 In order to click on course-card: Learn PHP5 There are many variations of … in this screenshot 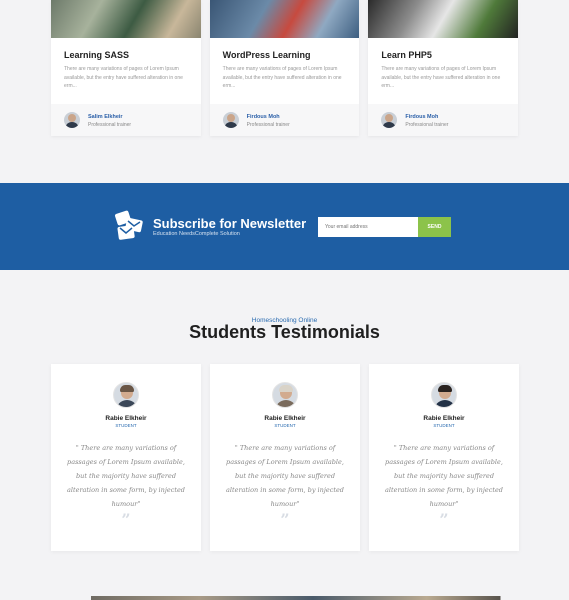, I will do `click(443, 68)`.